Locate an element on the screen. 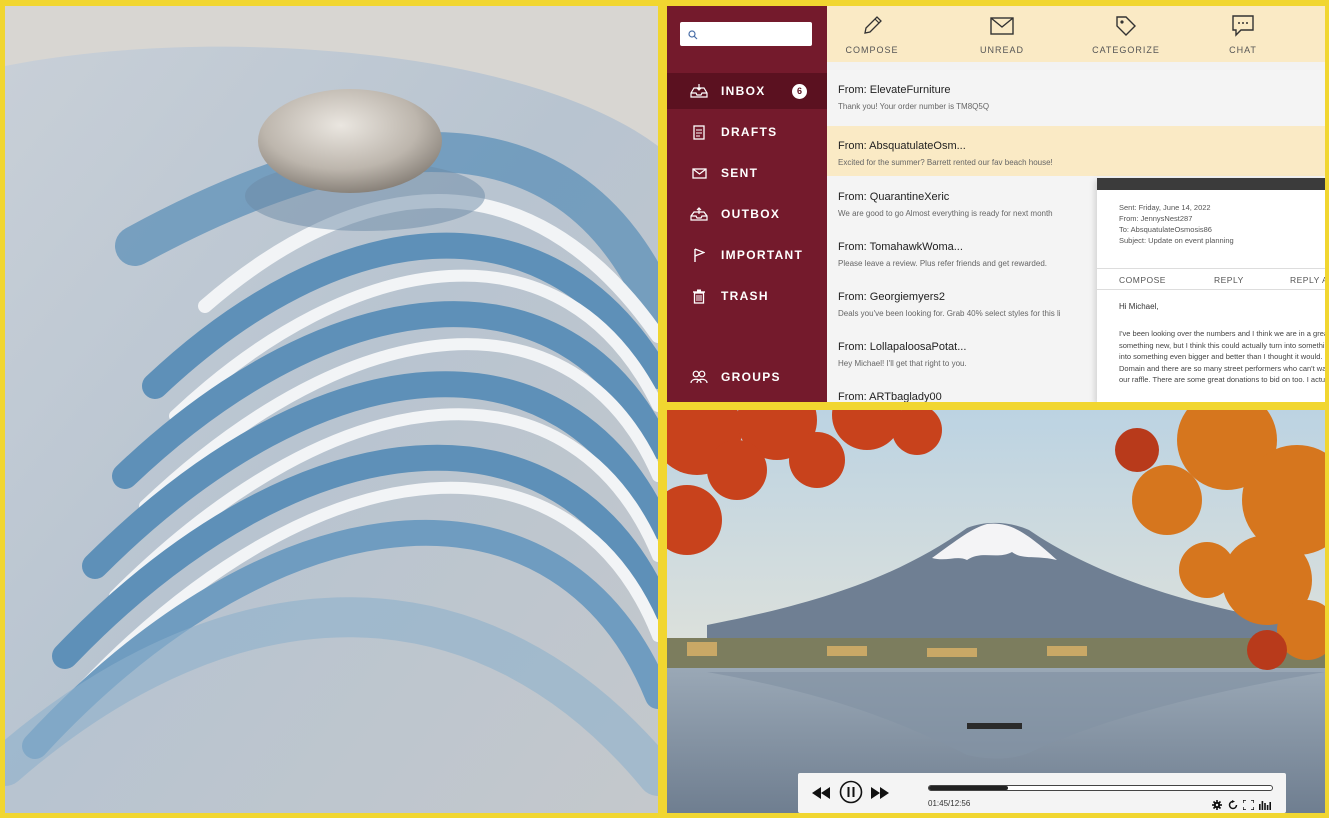  drafts-icon is located at coordinates (699, 132).